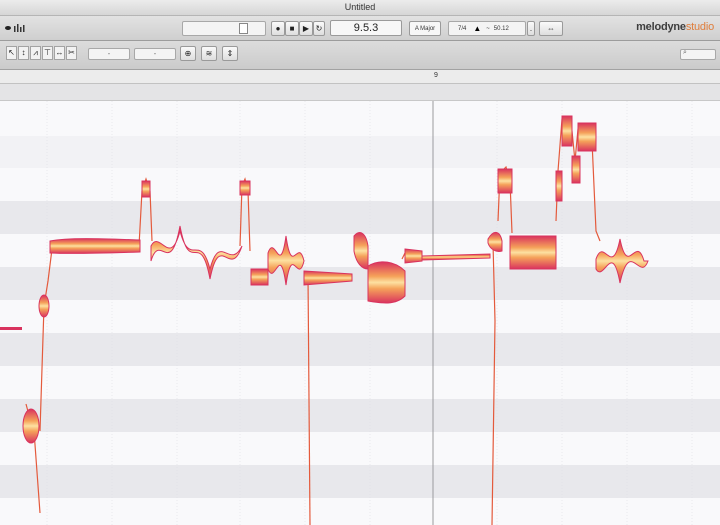  I want to click on window-title: Untitled, so click(360, 7).